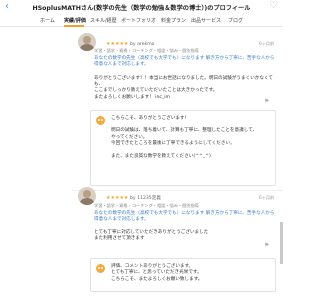 This screenshot has width=320, height=300. I want to click on scrollbar-thumb, so click(281, 243).